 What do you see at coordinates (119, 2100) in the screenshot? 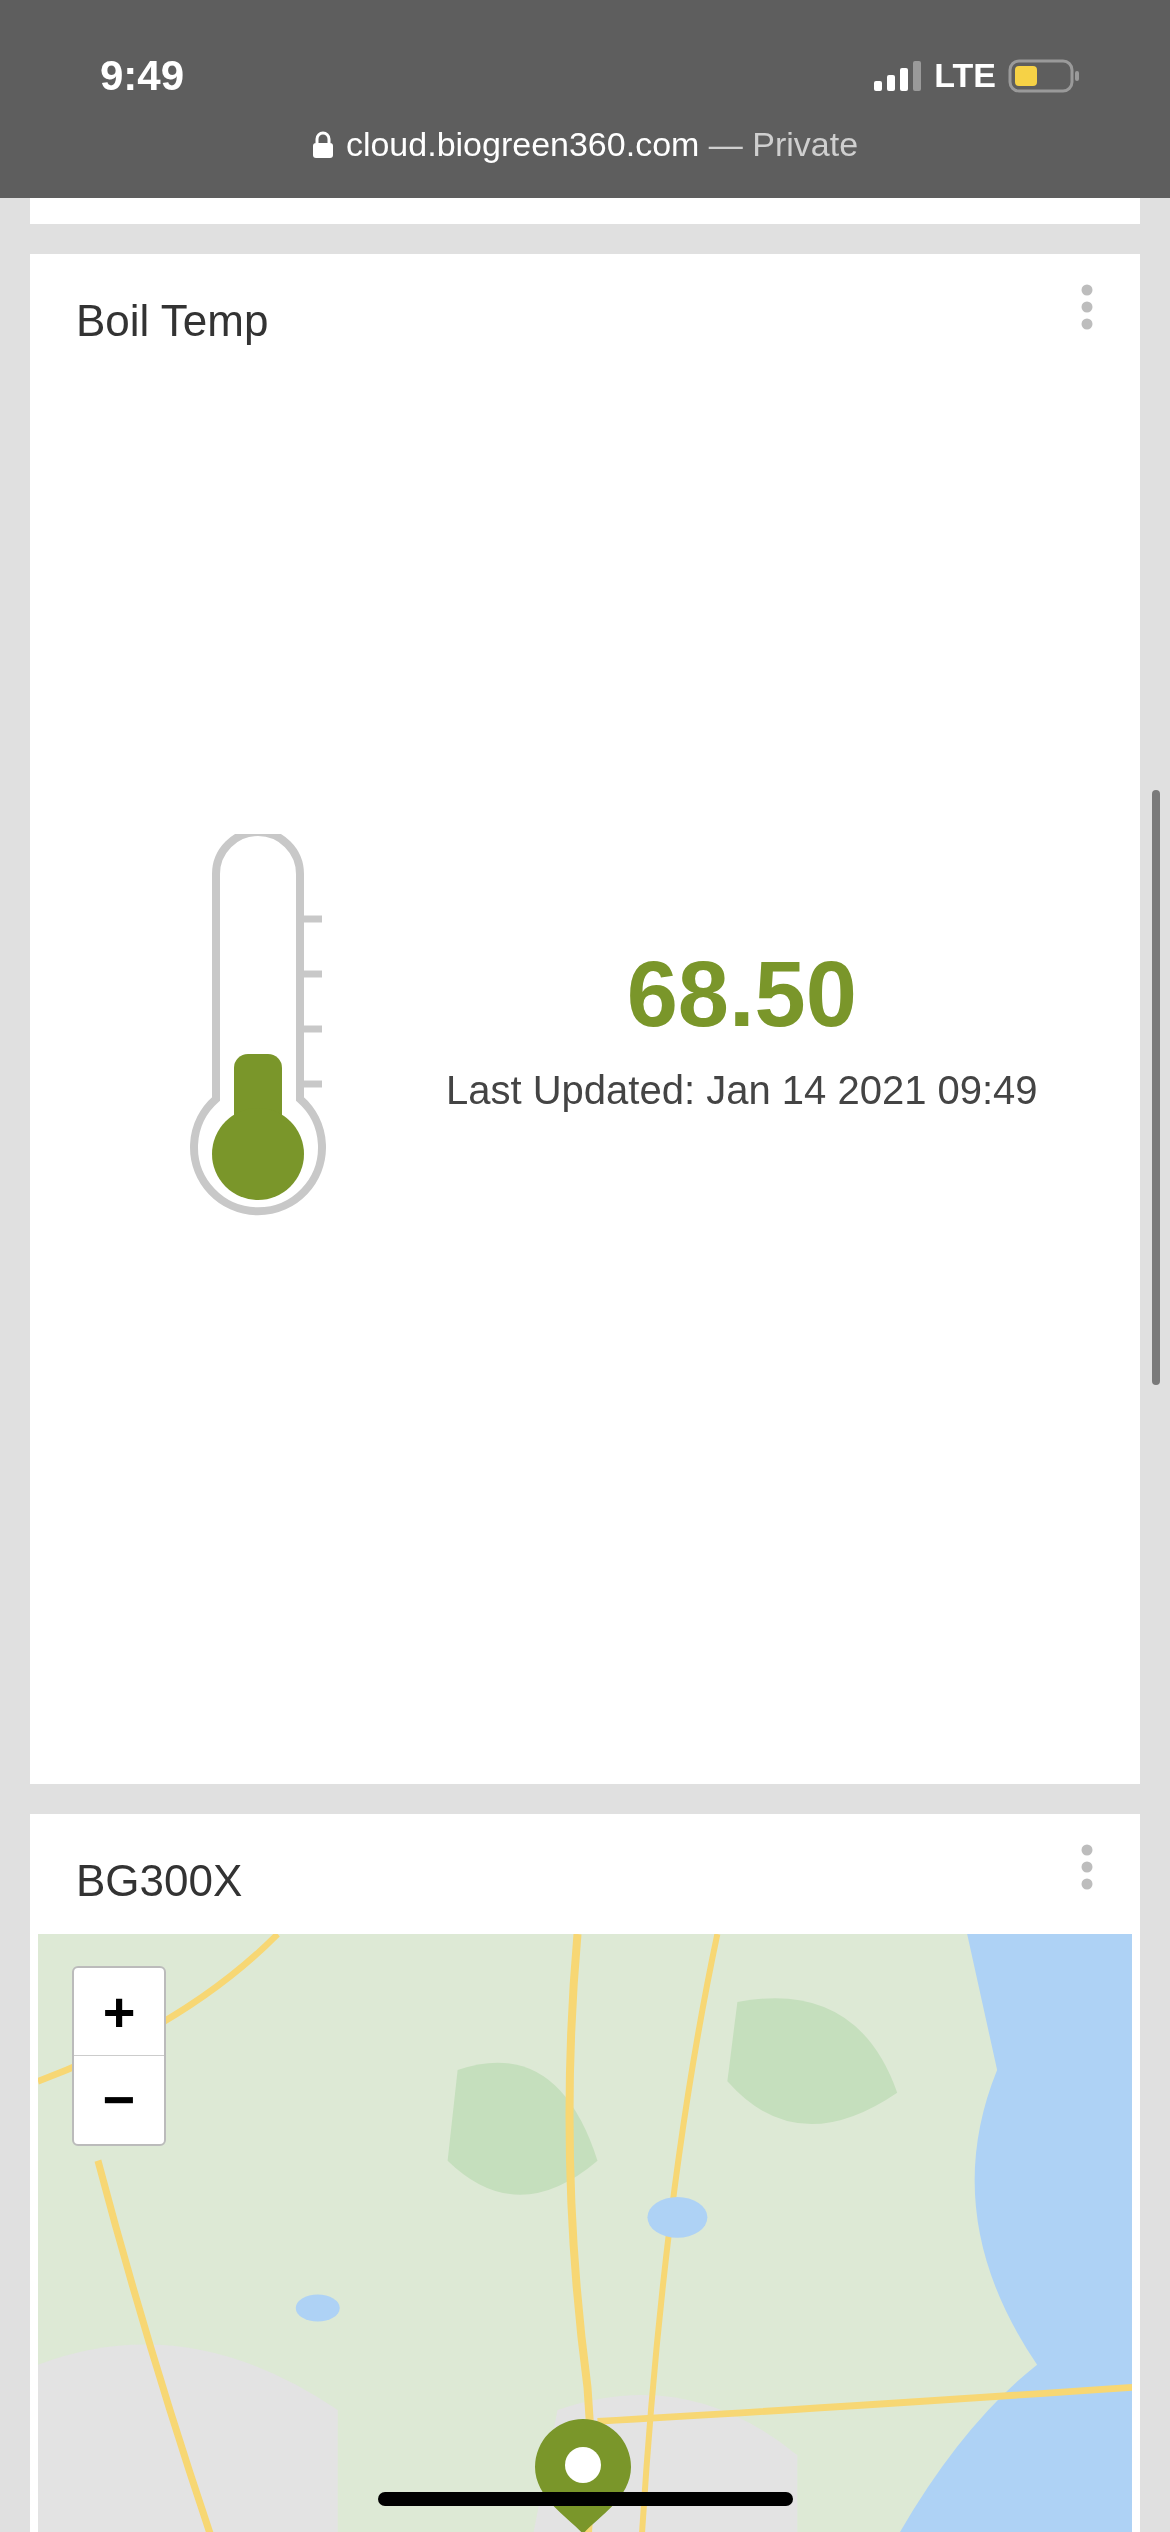
I see `zoom-out-button: −` at bounding box center [119, 2100].